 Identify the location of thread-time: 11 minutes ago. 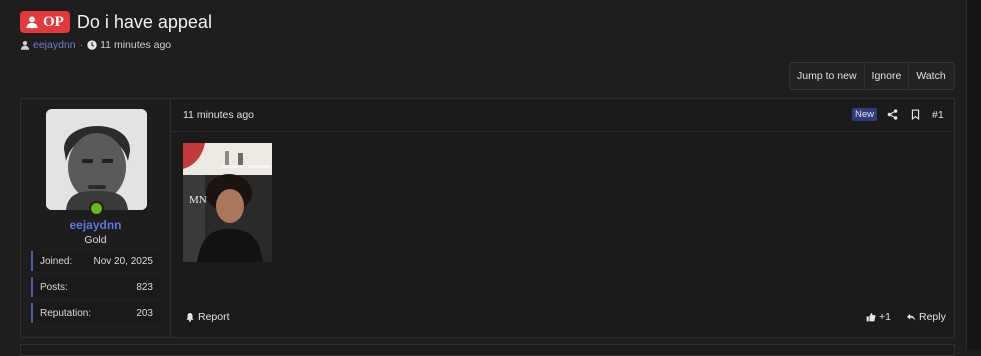
(135, 45).